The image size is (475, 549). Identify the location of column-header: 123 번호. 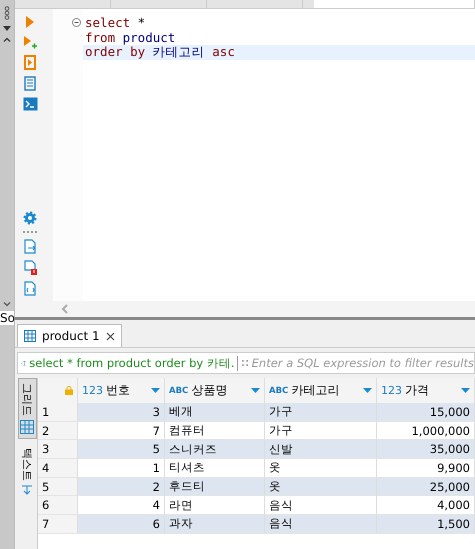
(121, 391).